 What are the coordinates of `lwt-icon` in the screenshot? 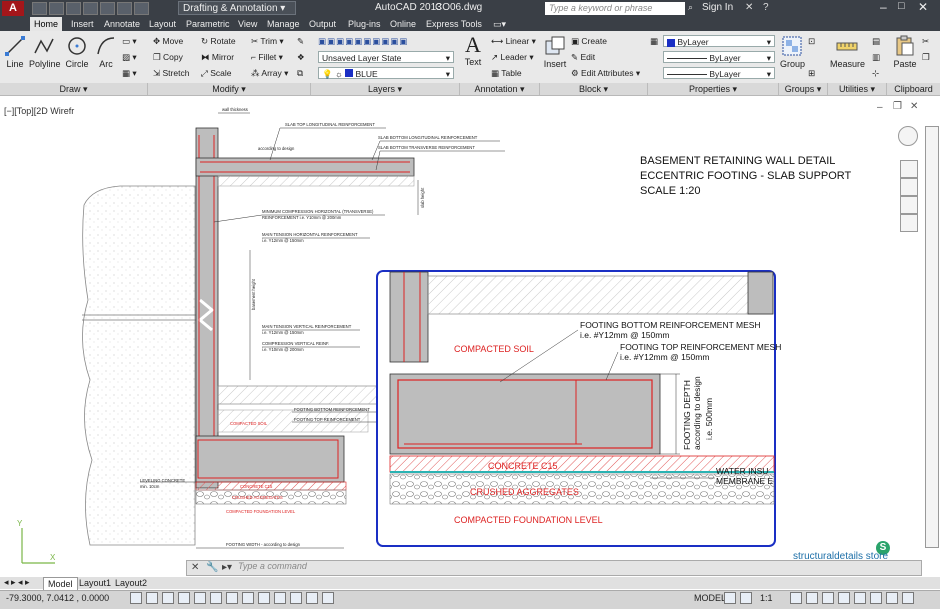 It's located at (280, 598).